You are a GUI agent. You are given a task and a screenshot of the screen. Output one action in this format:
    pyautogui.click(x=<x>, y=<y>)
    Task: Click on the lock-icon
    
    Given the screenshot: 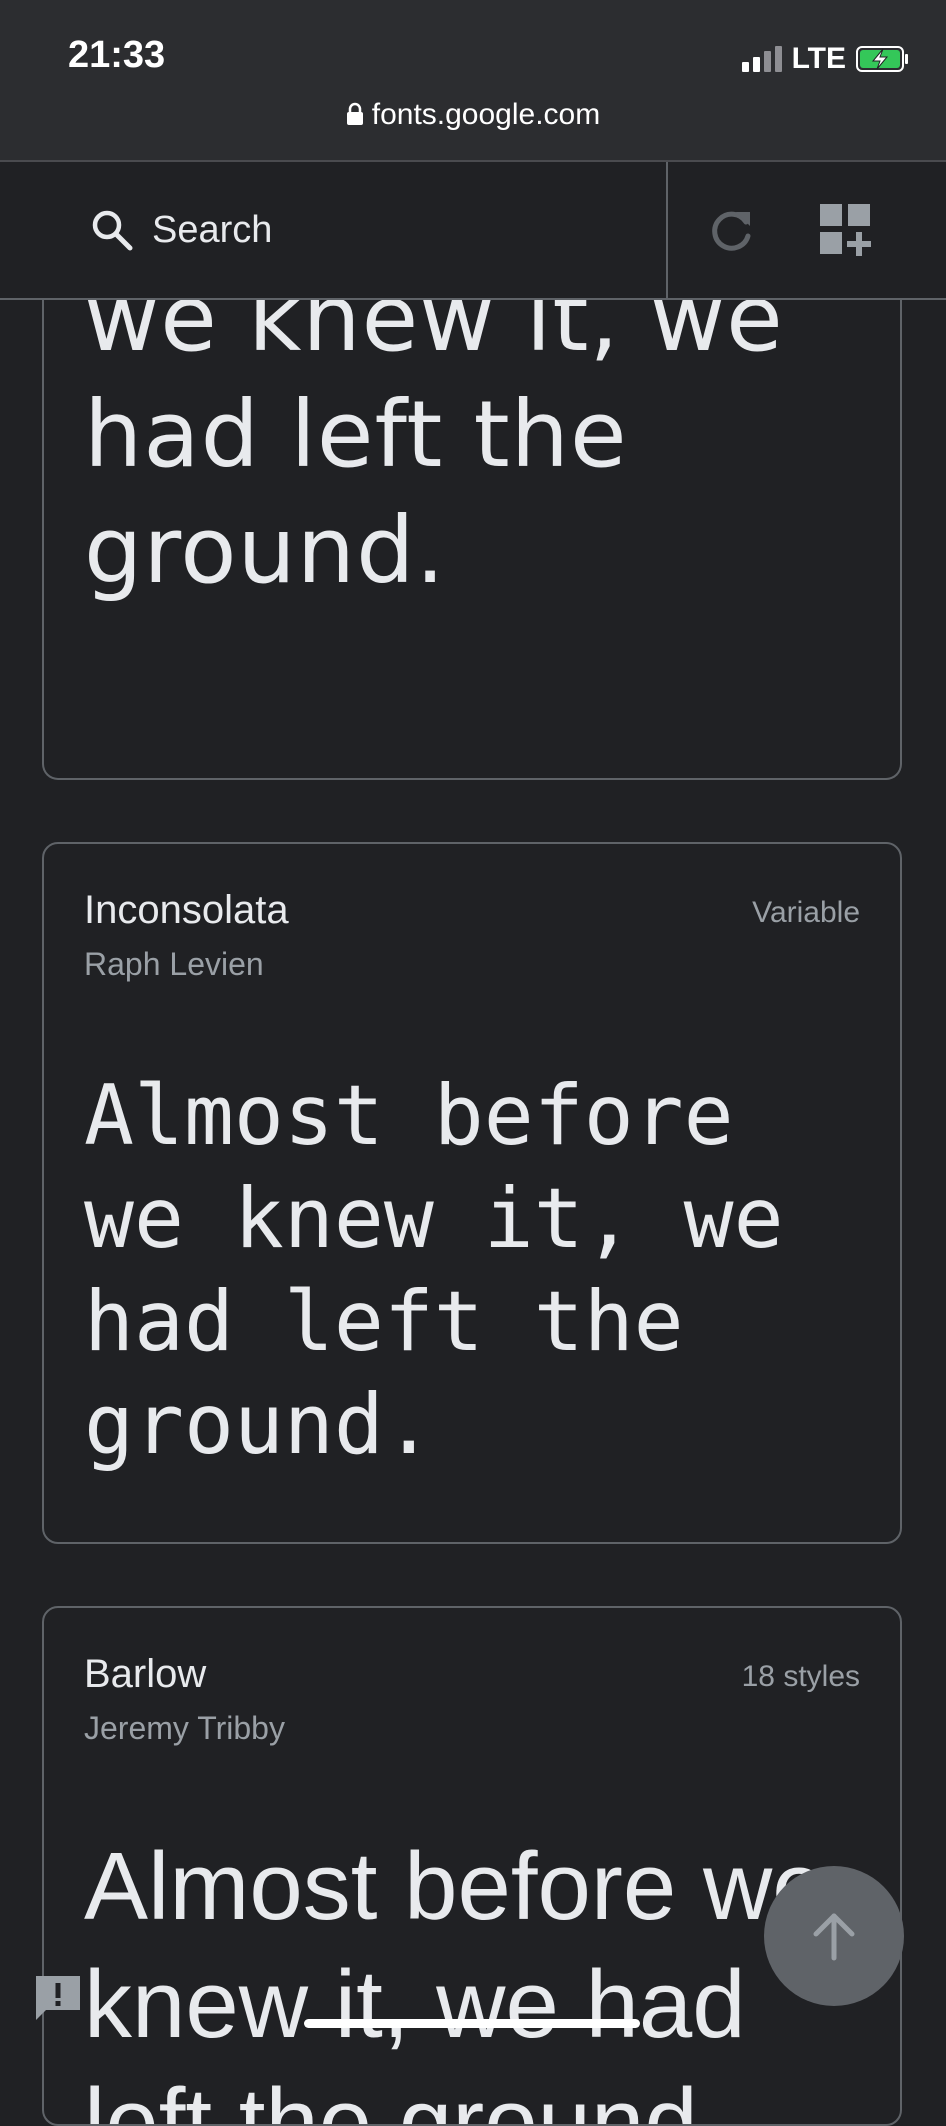 What is the action you would take?
    pyautogui.click(x=354, y=113)
    